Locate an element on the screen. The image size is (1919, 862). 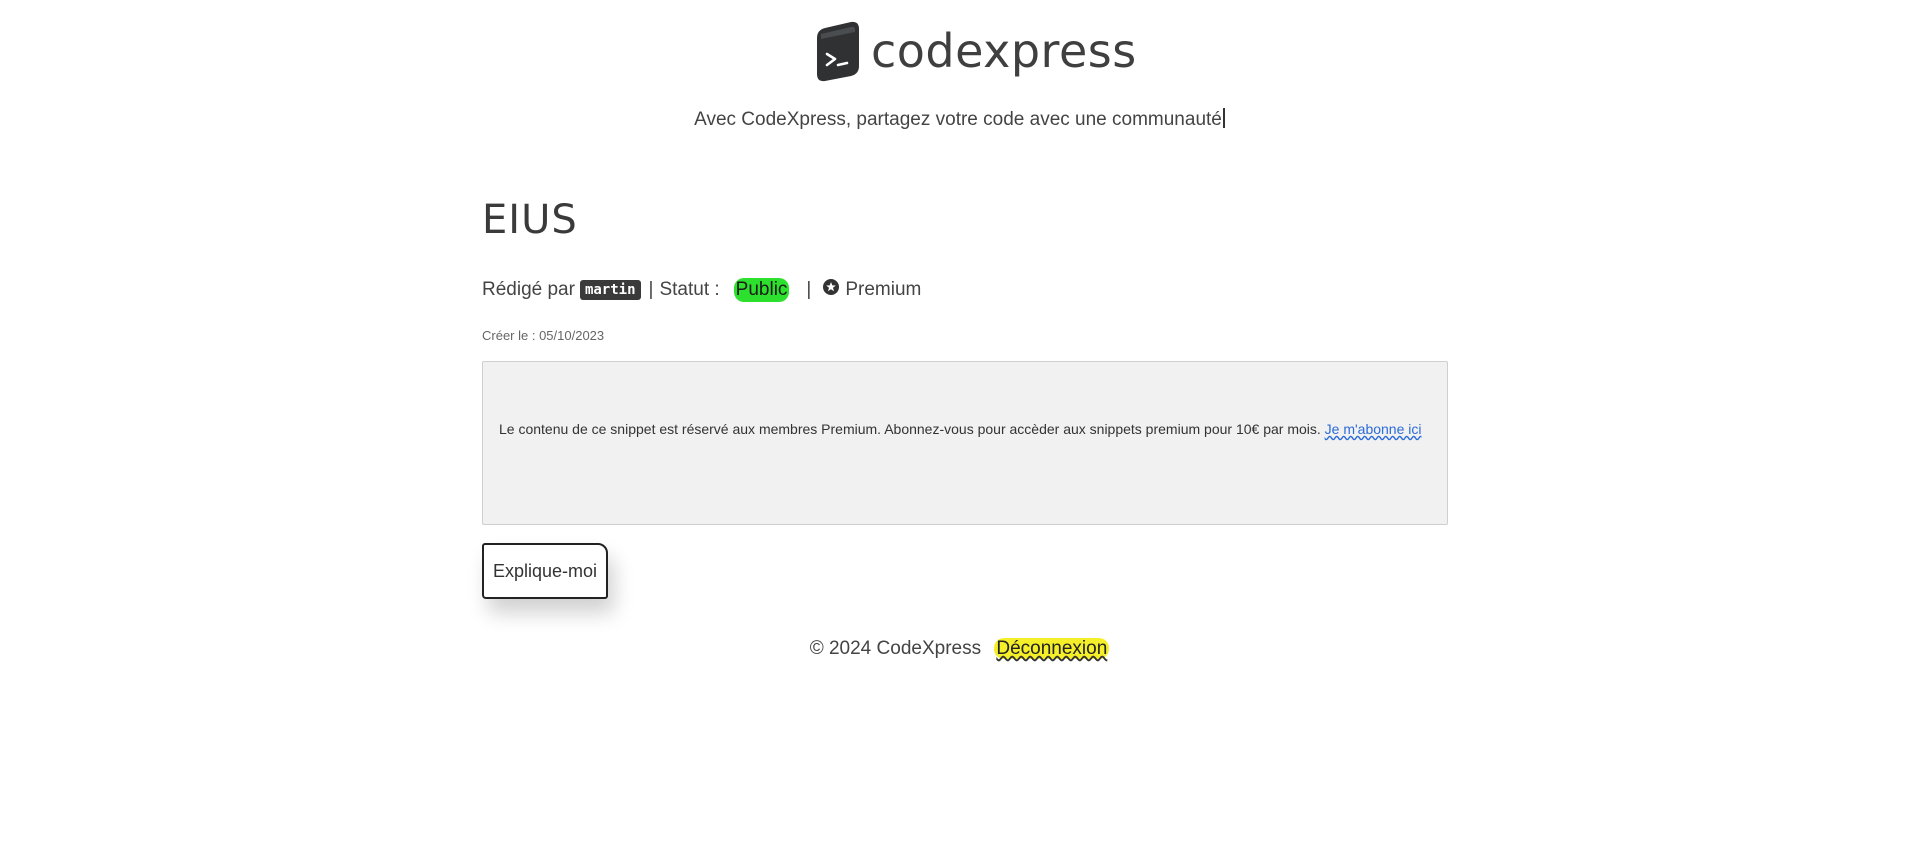
written-by-label: Rédigé par is located at coordinates (528, 289).